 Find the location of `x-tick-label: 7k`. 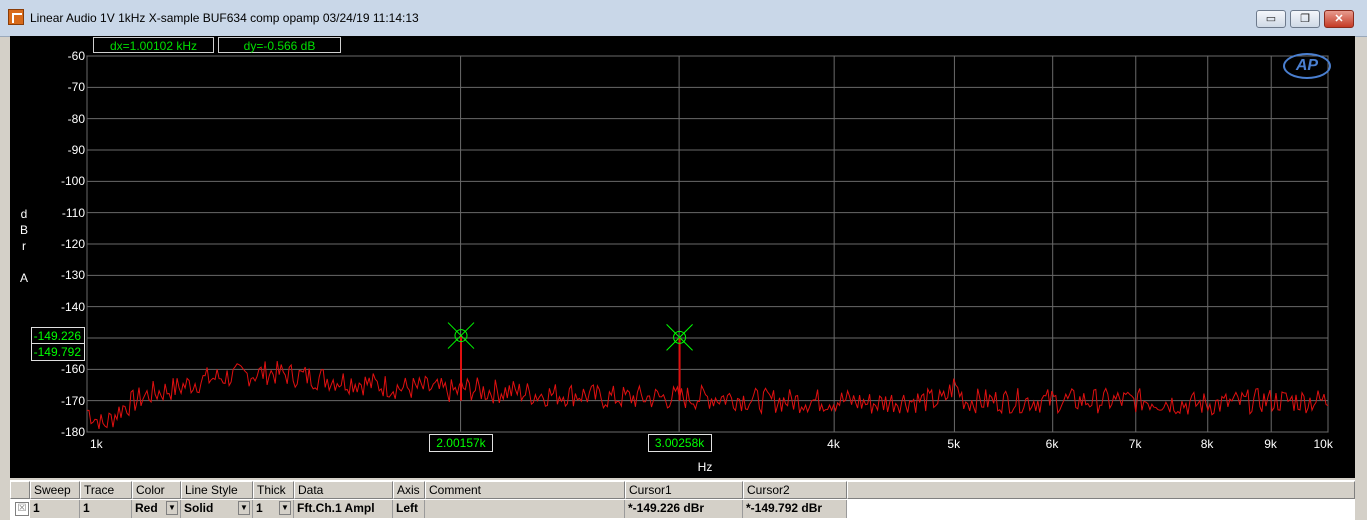

x-tick-label: 7k is located at coordinates (1135, 444).